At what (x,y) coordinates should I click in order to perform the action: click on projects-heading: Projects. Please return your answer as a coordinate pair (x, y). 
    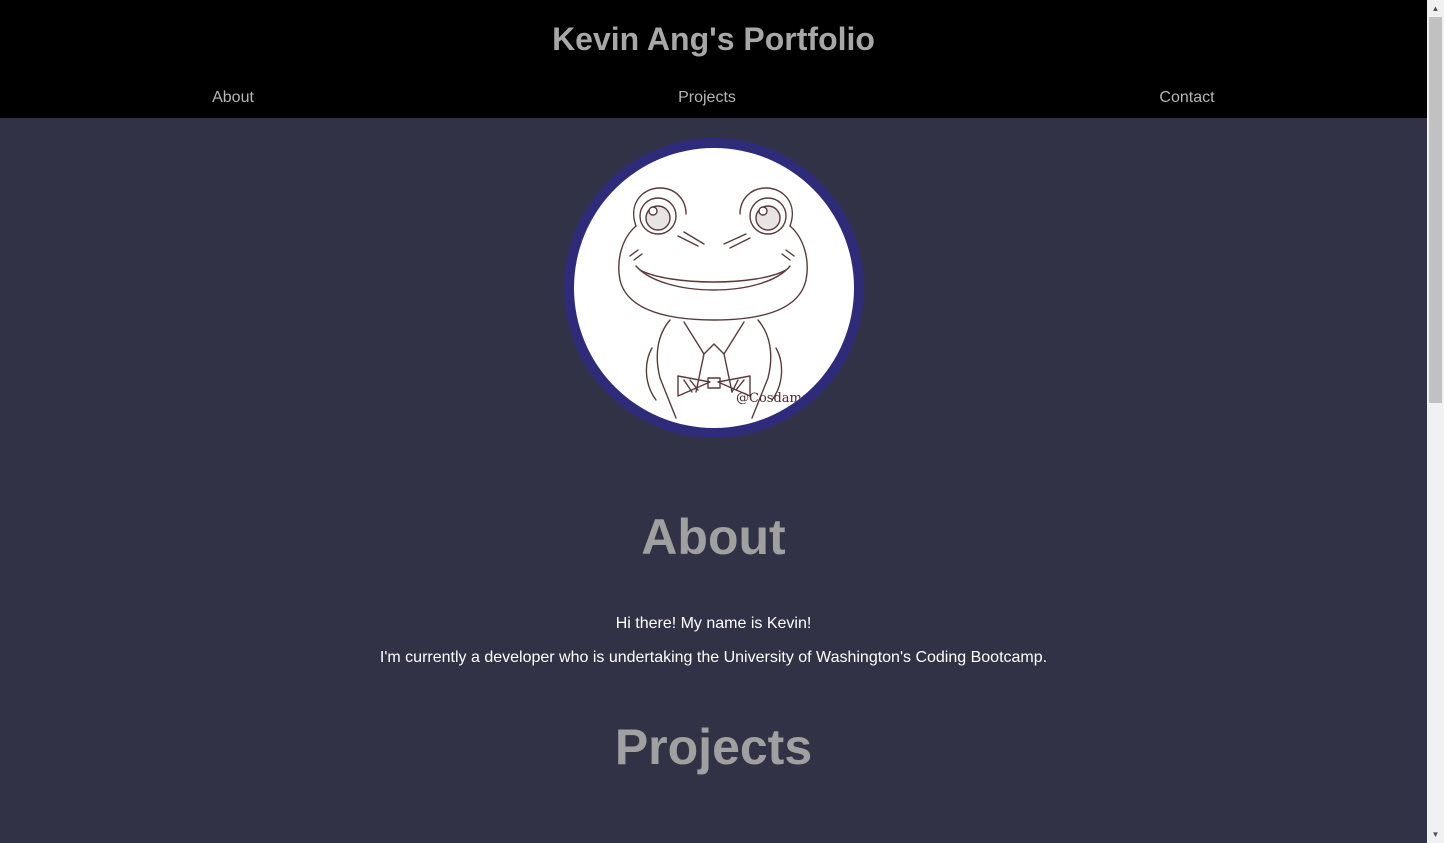
    Looking at the image, I should click on (713, 747).